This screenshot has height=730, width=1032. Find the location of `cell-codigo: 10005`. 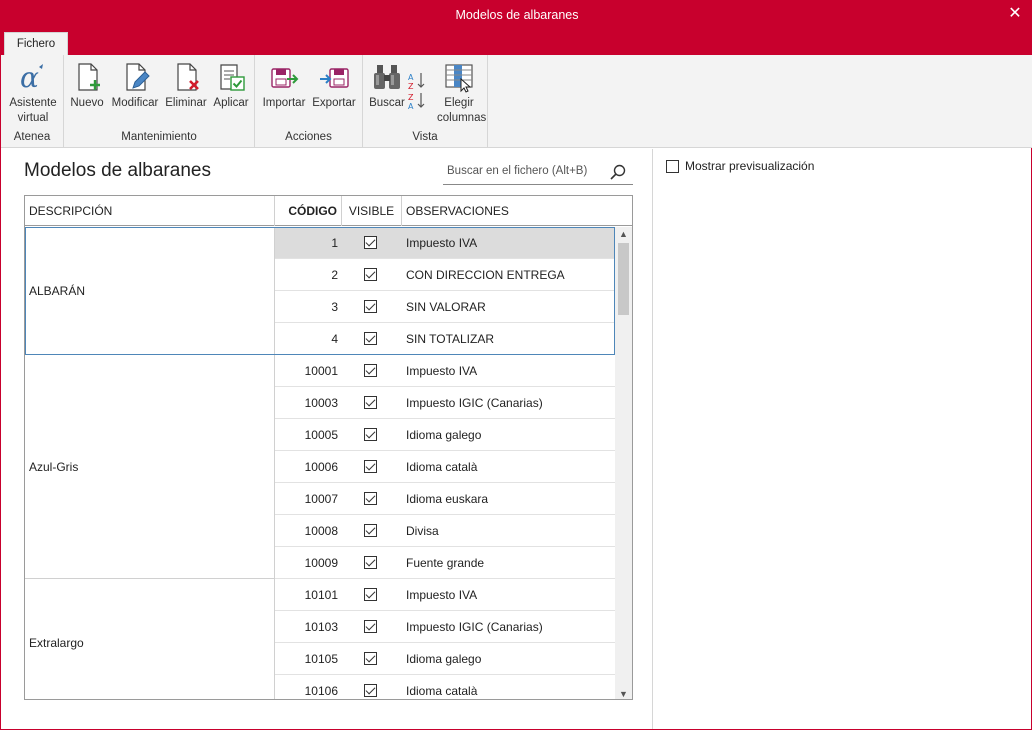

cell-codigo: 10005 is located at coordinates (321, 435).